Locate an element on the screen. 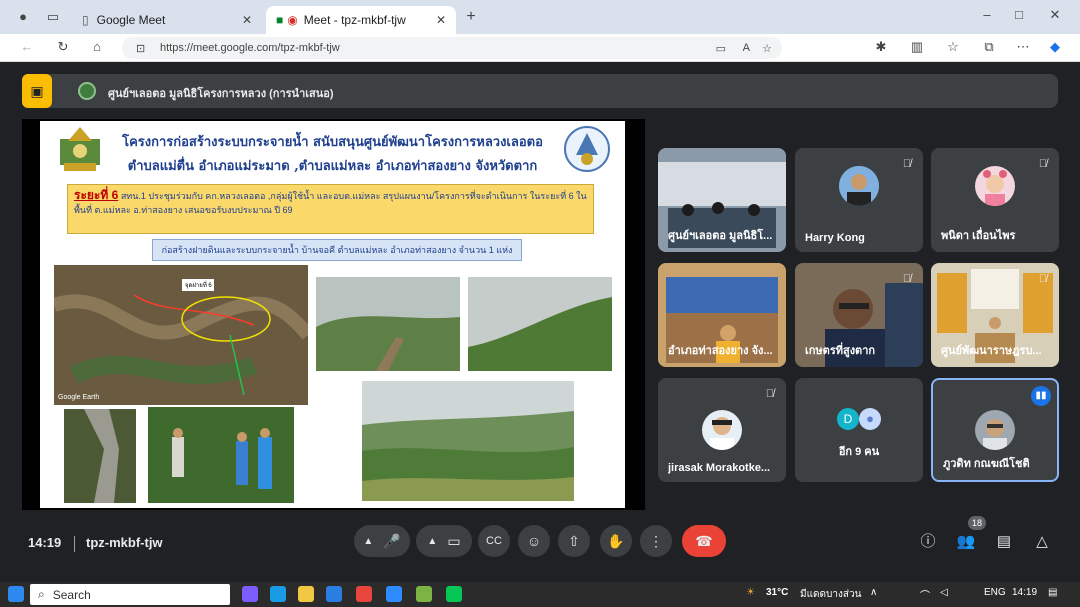 Image resolution: width=1080 pixels, height=607 pixels. more-participants-tile: D ● อีก 9 คน is located at coordinates (859, 430).